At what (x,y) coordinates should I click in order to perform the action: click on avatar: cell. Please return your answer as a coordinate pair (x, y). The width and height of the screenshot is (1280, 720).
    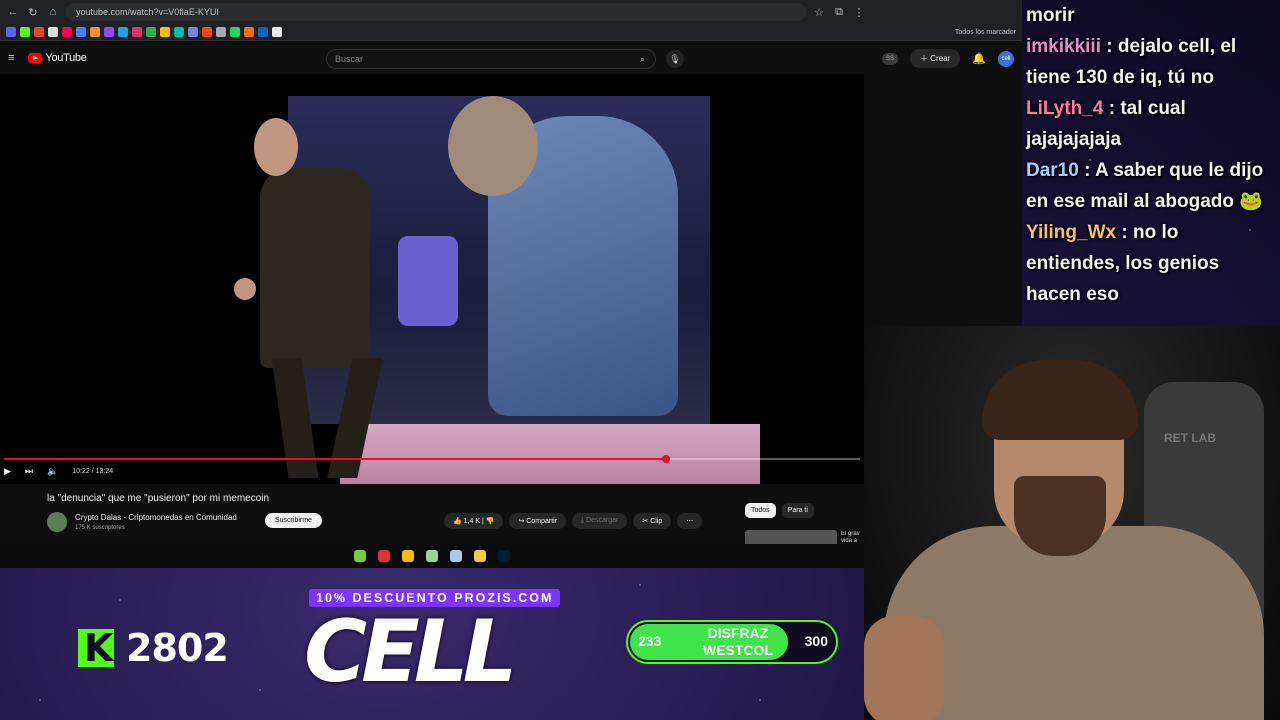
    Looking at the image, I should click on (1006, 58).